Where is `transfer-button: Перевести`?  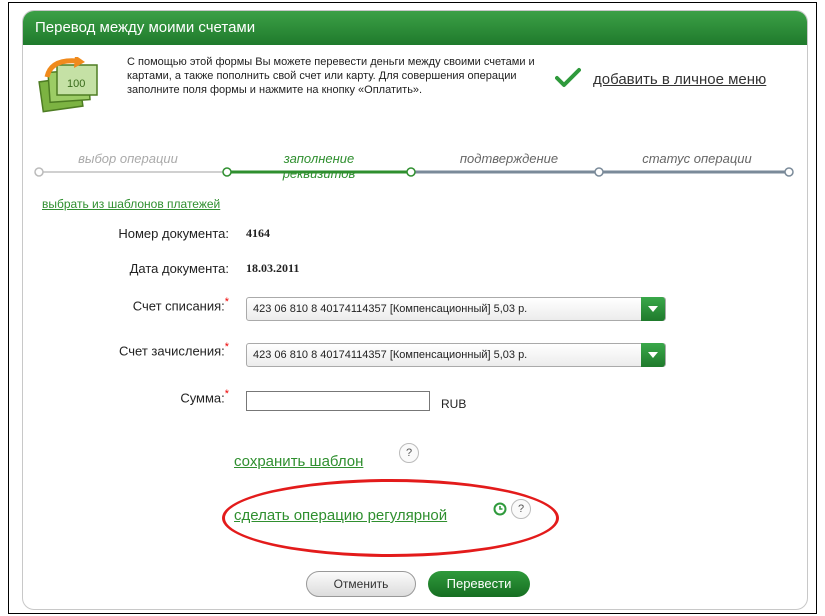
transfer-button: Перевести is located at coordinates (479, 584).